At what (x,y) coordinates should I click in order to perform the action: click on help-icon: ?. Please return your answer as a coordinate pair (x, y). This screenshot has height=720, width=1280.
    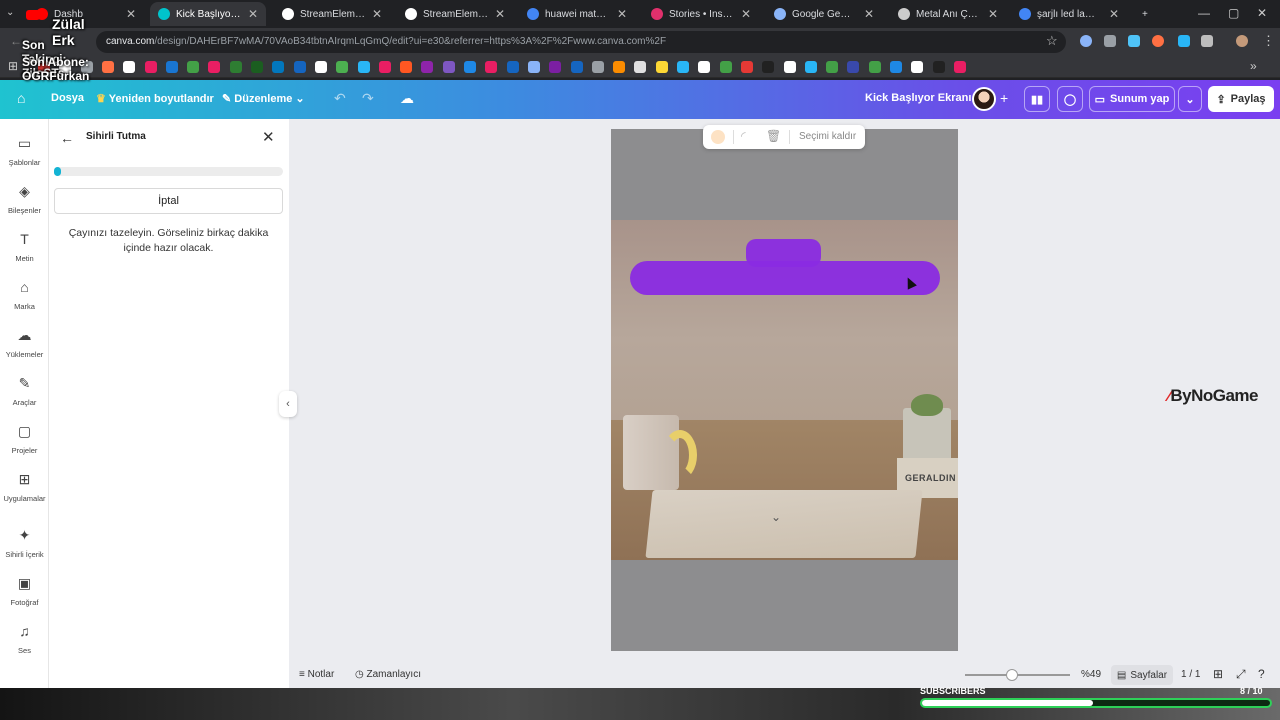
    Looking at the image, I should click on (1261, 674).